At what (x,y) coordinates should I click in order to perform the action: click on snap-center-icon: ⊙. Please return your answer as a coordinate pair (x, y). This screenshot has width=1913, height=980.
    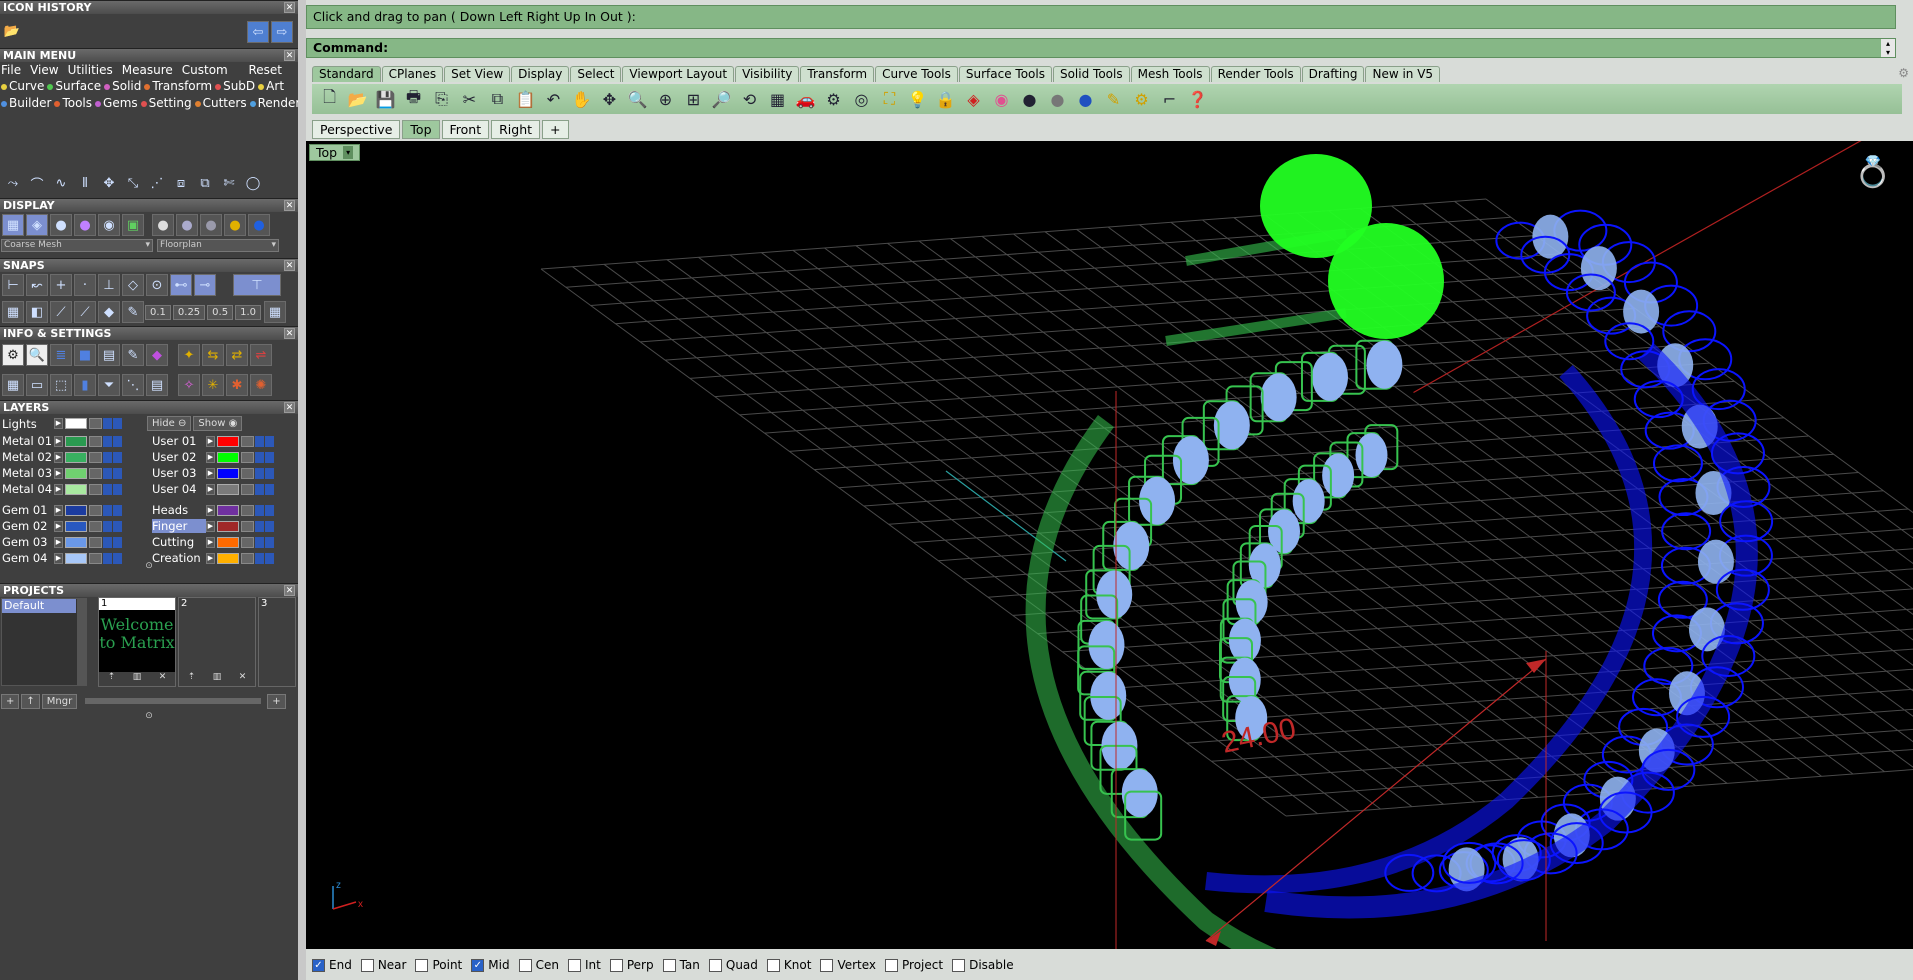
    Looking at the image, I should click on (157, 285).